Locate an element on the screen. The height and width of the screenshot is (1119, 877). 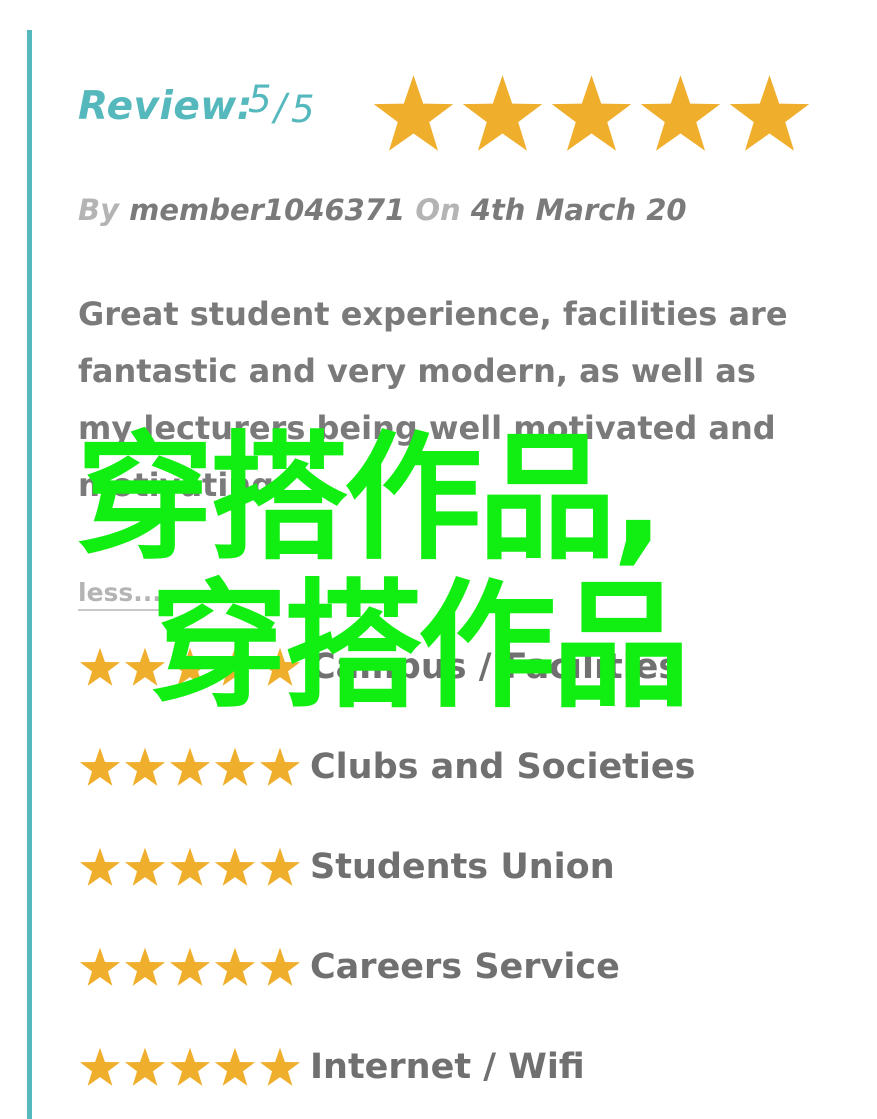
rating-row-clubs: Clubs and Societies is located at coordinates (386, 767).